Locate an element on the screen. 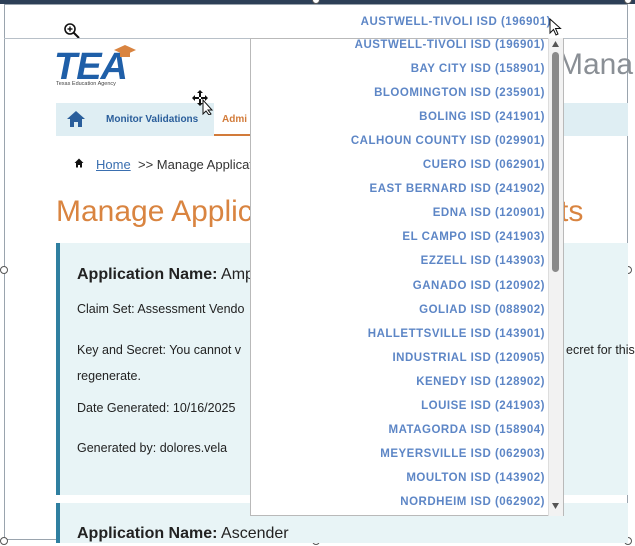  key-secret-label: Key and Secret: is located at coordinates (121, 350).